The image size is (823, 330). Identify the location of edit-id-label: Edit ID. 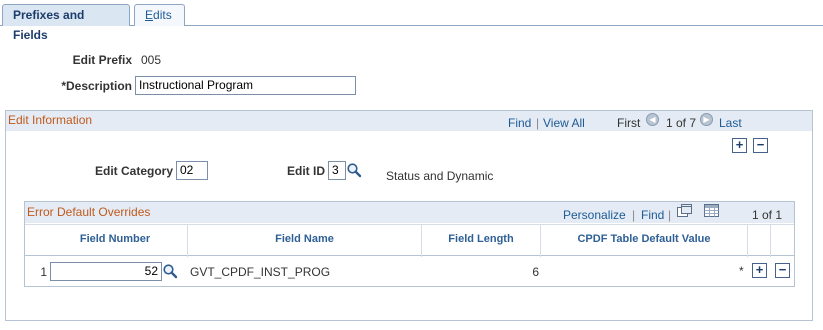
(306, 171).